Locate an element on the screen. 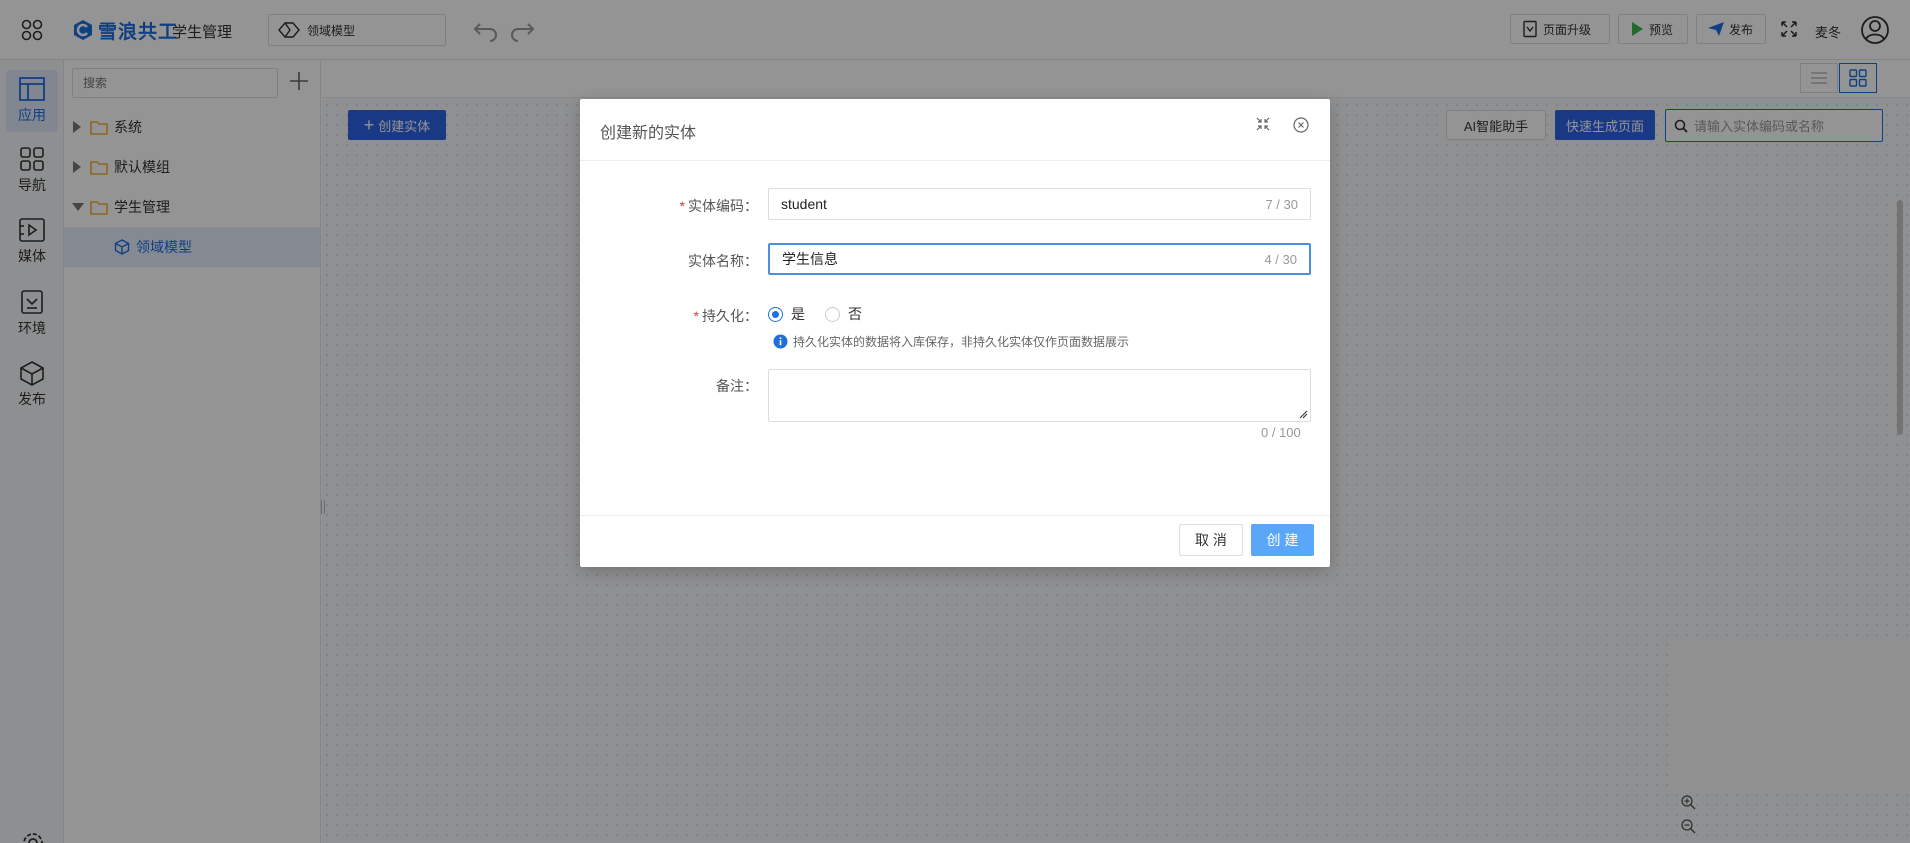 The image size is (1910, 843). entity-name-value: 学生信息 is located at coordinates (810, 259).